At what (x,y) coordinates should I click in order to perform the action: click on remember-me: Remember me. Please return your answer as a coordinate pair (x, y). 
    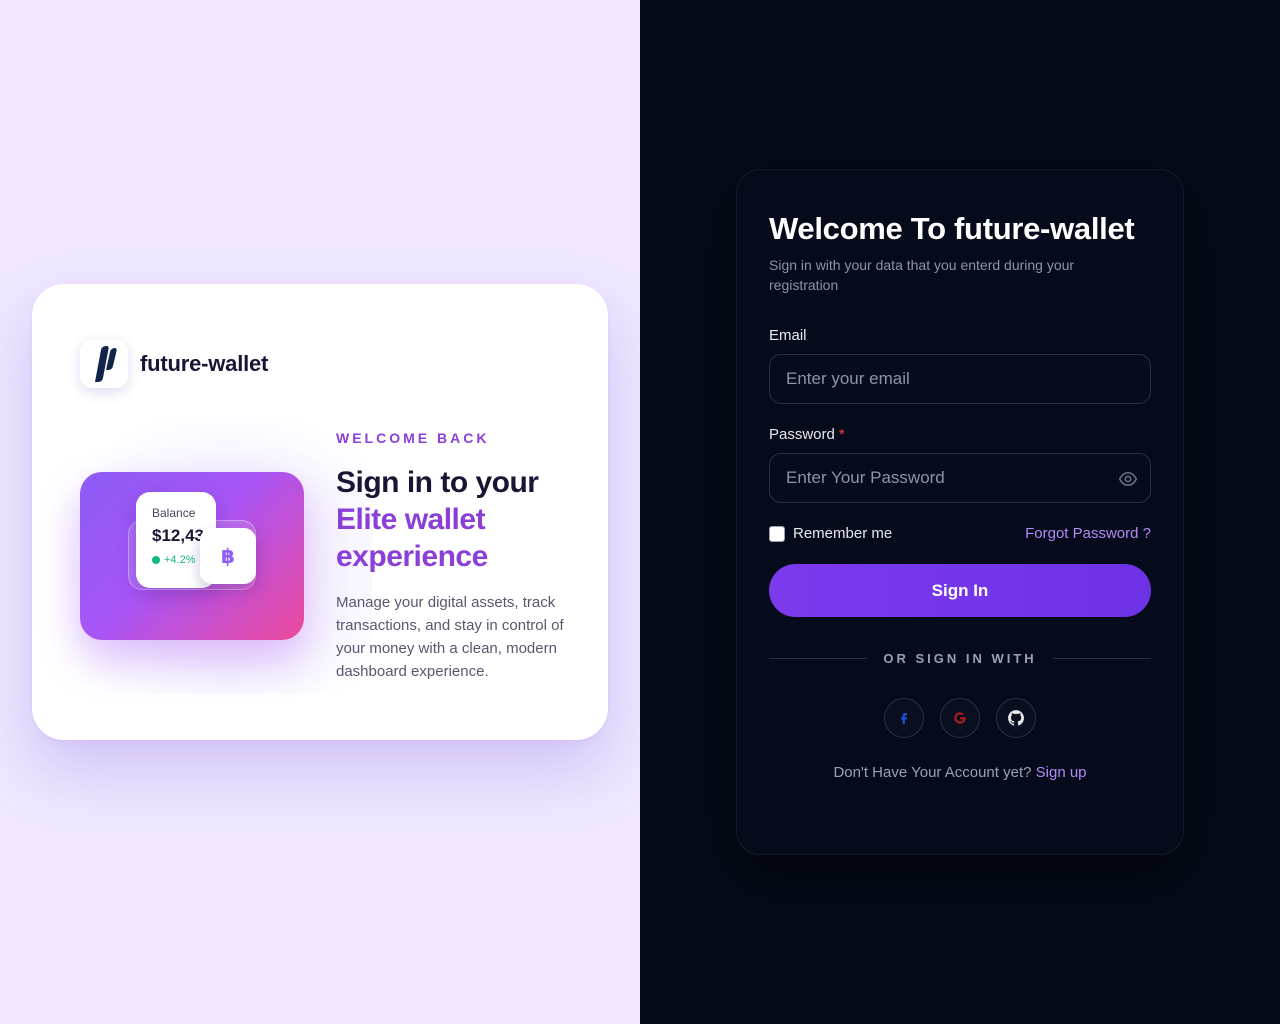
    Looking at the image, I should click on (830, 533).